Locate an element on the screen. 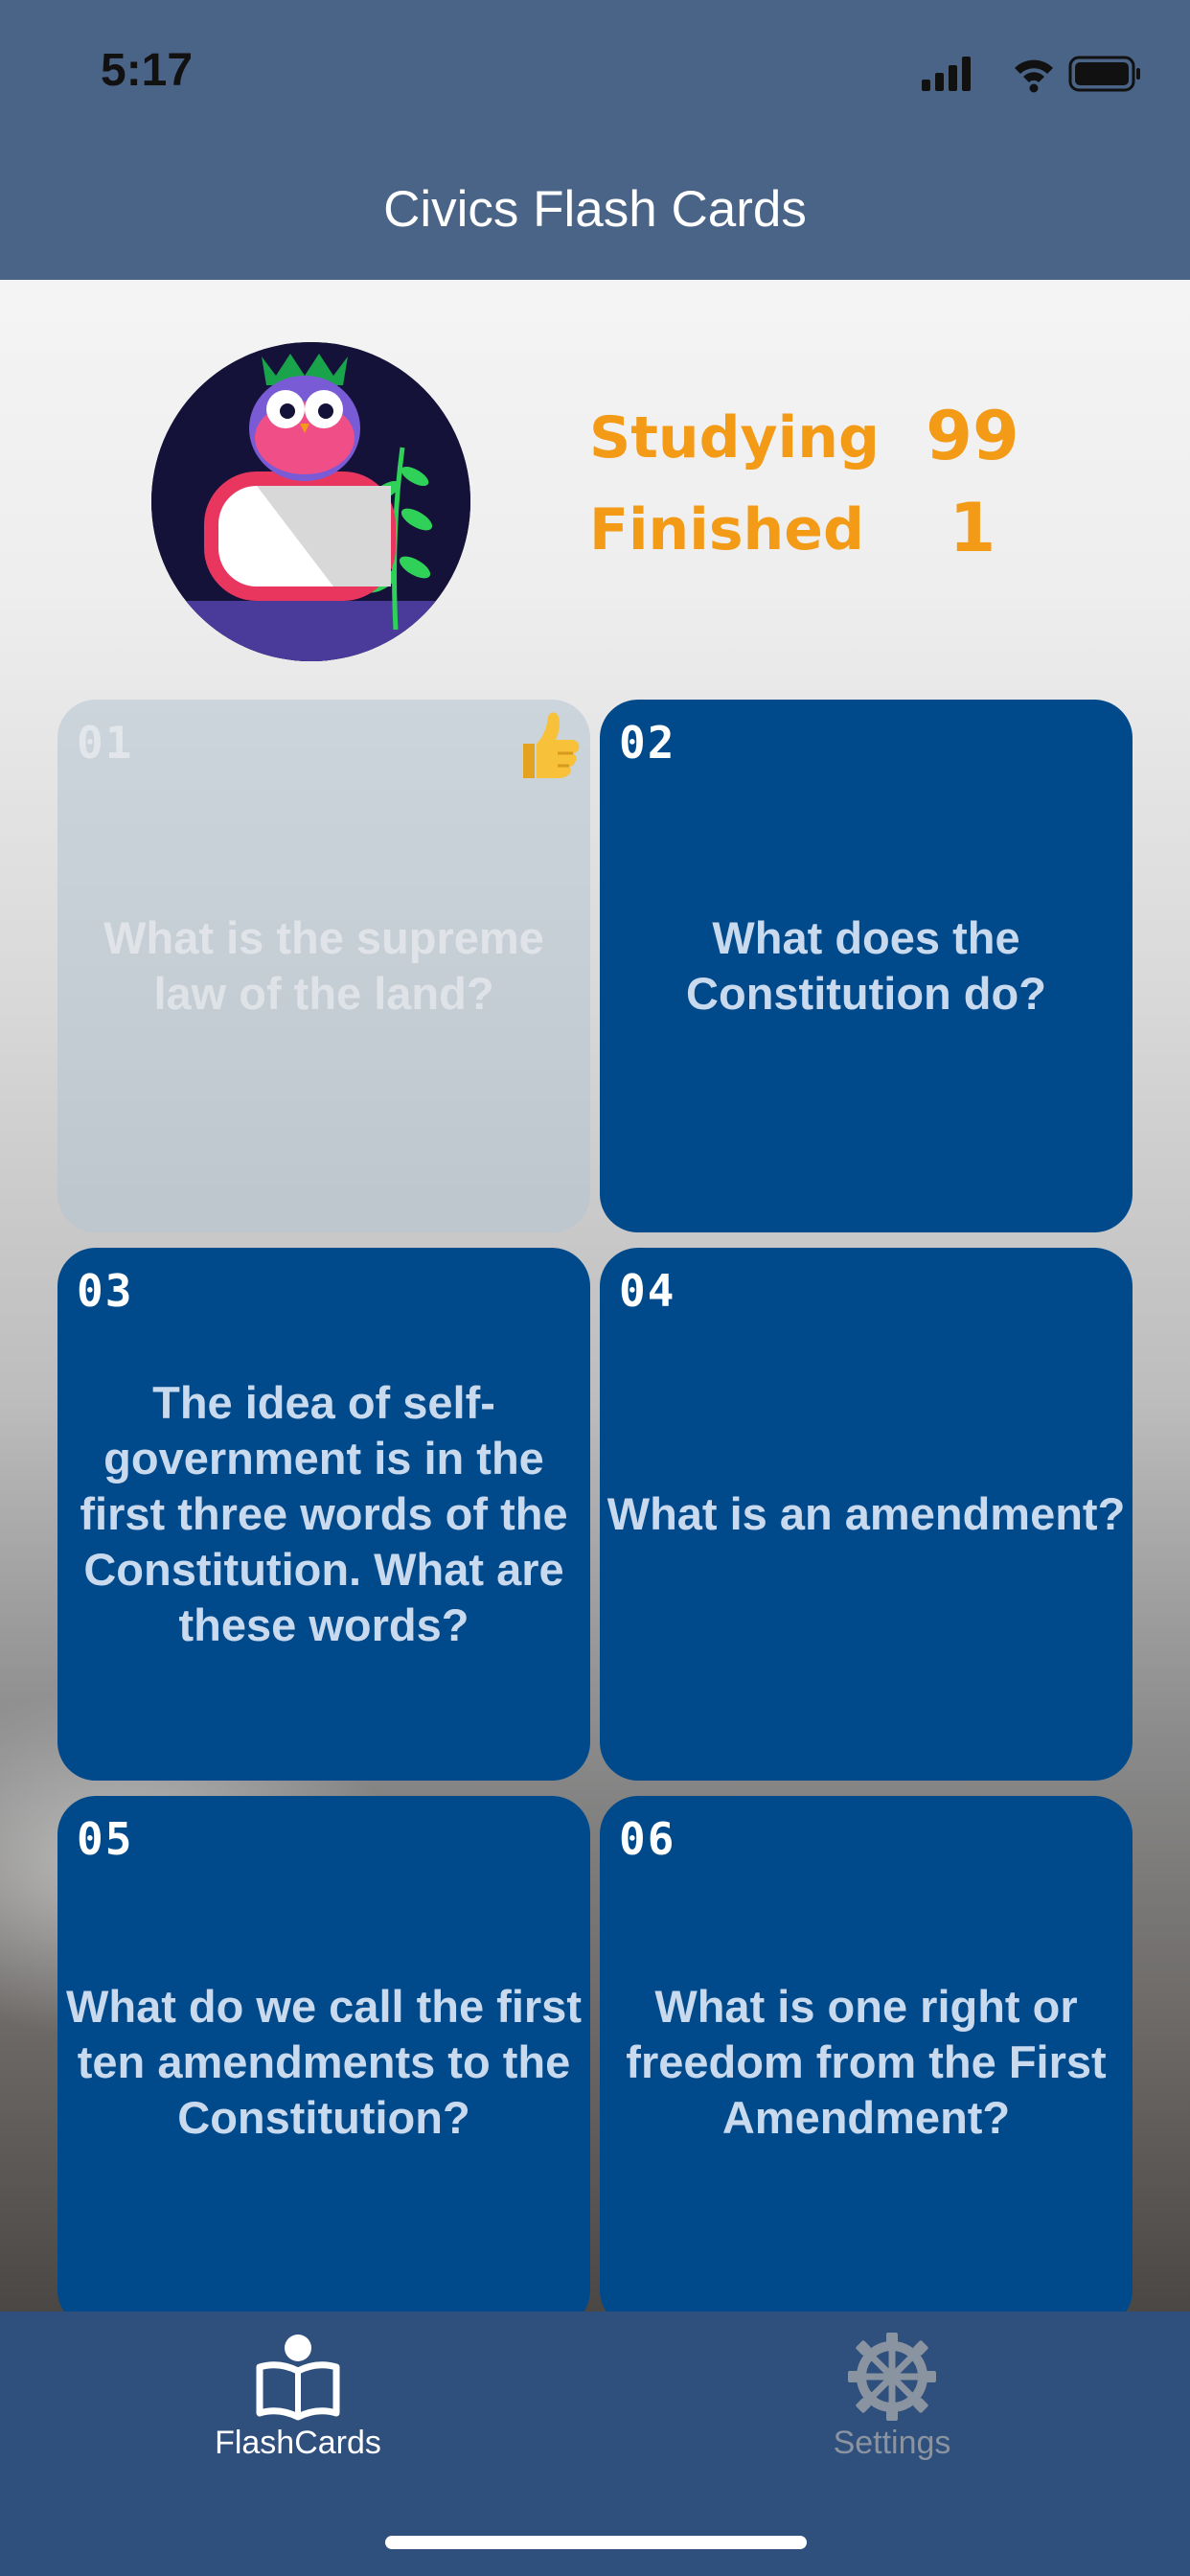  tab-flashcards: FlashCards is located at coordinates (298, 2407).